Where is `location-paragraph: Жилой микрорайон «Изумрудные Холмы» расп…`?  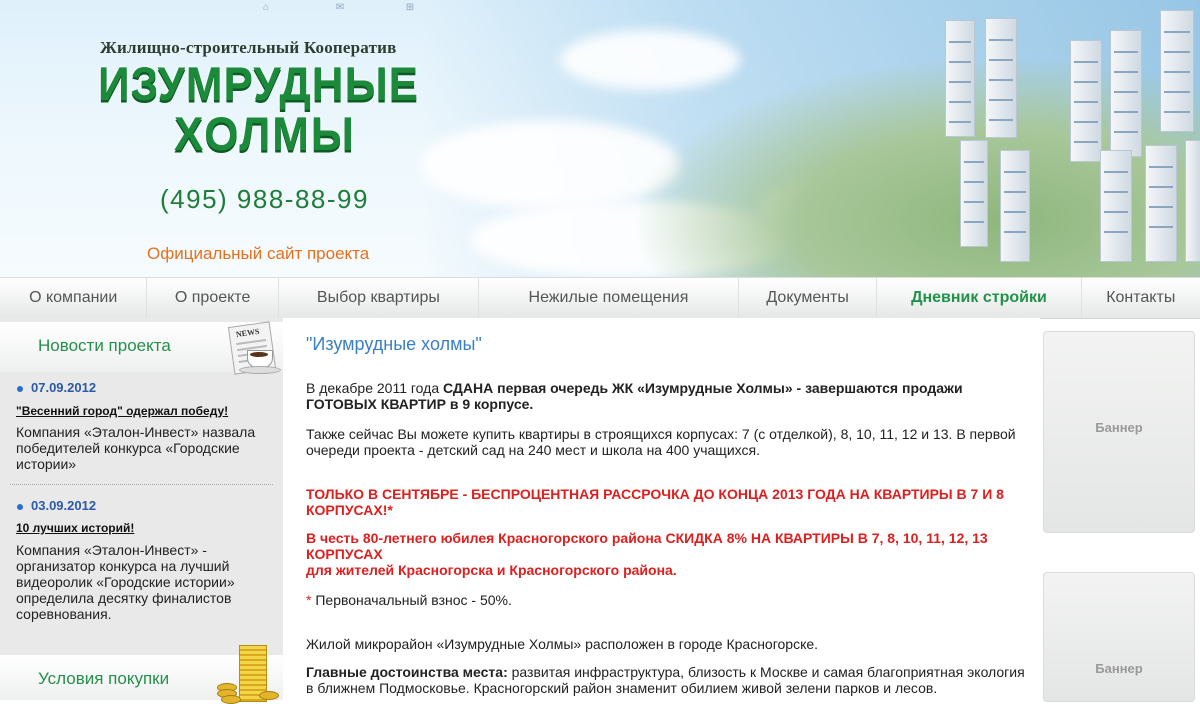 location-paragraph: Жилой микрорайон «Изумрудные Холмы» расп… is located at coordinates (562, 644).